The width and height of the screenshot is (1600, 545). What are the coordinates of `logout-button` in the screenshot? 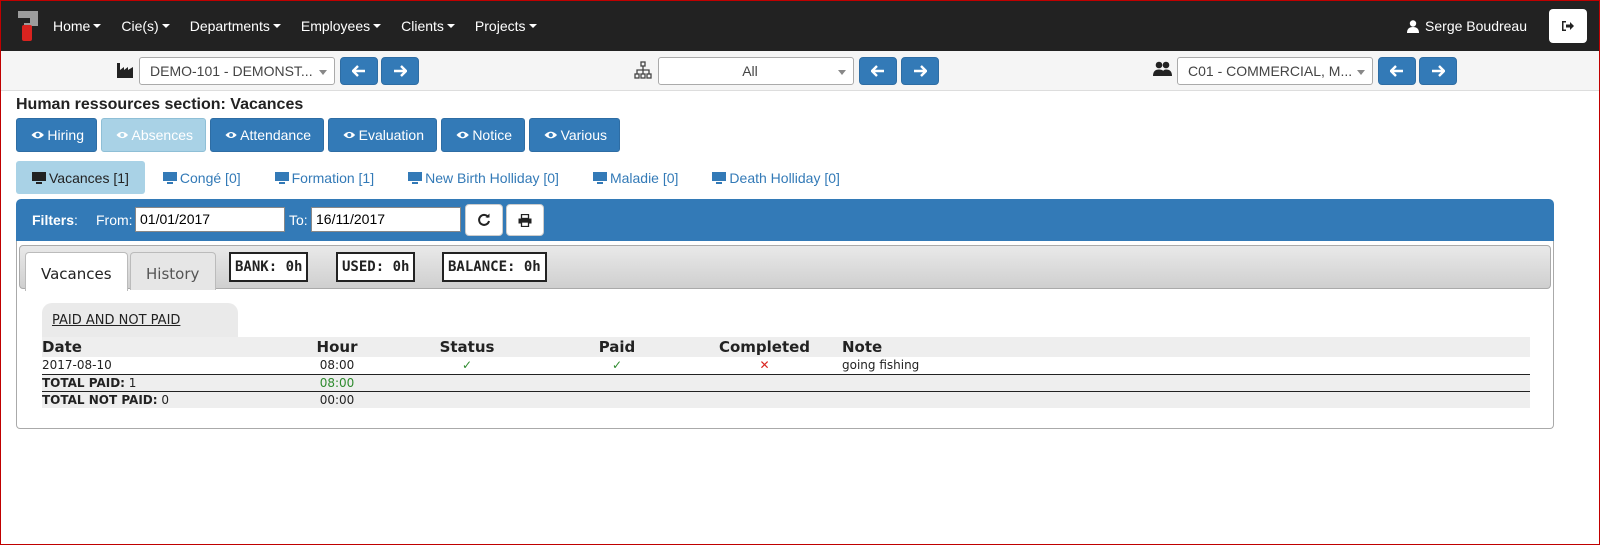 It's located at (1568, 26).